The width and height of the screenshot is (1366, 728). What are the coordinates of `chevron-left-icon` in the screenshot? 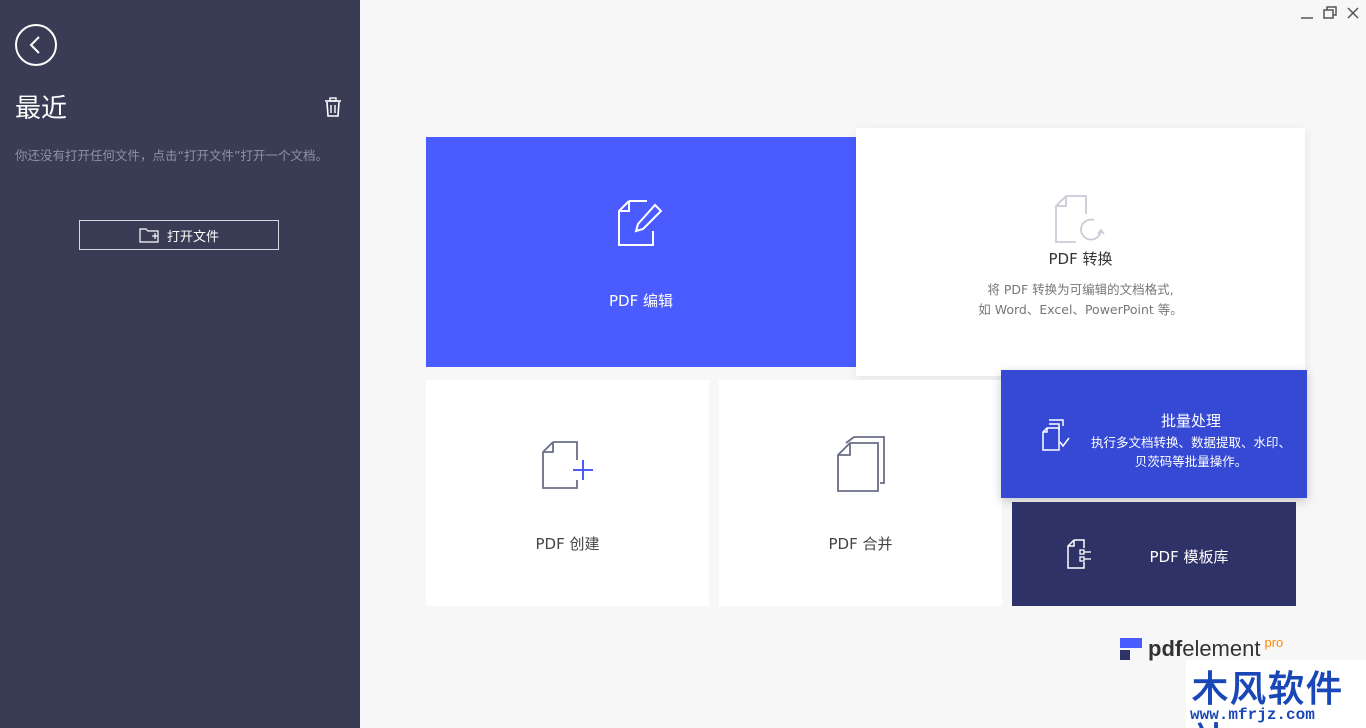 It's located at (34, 45).